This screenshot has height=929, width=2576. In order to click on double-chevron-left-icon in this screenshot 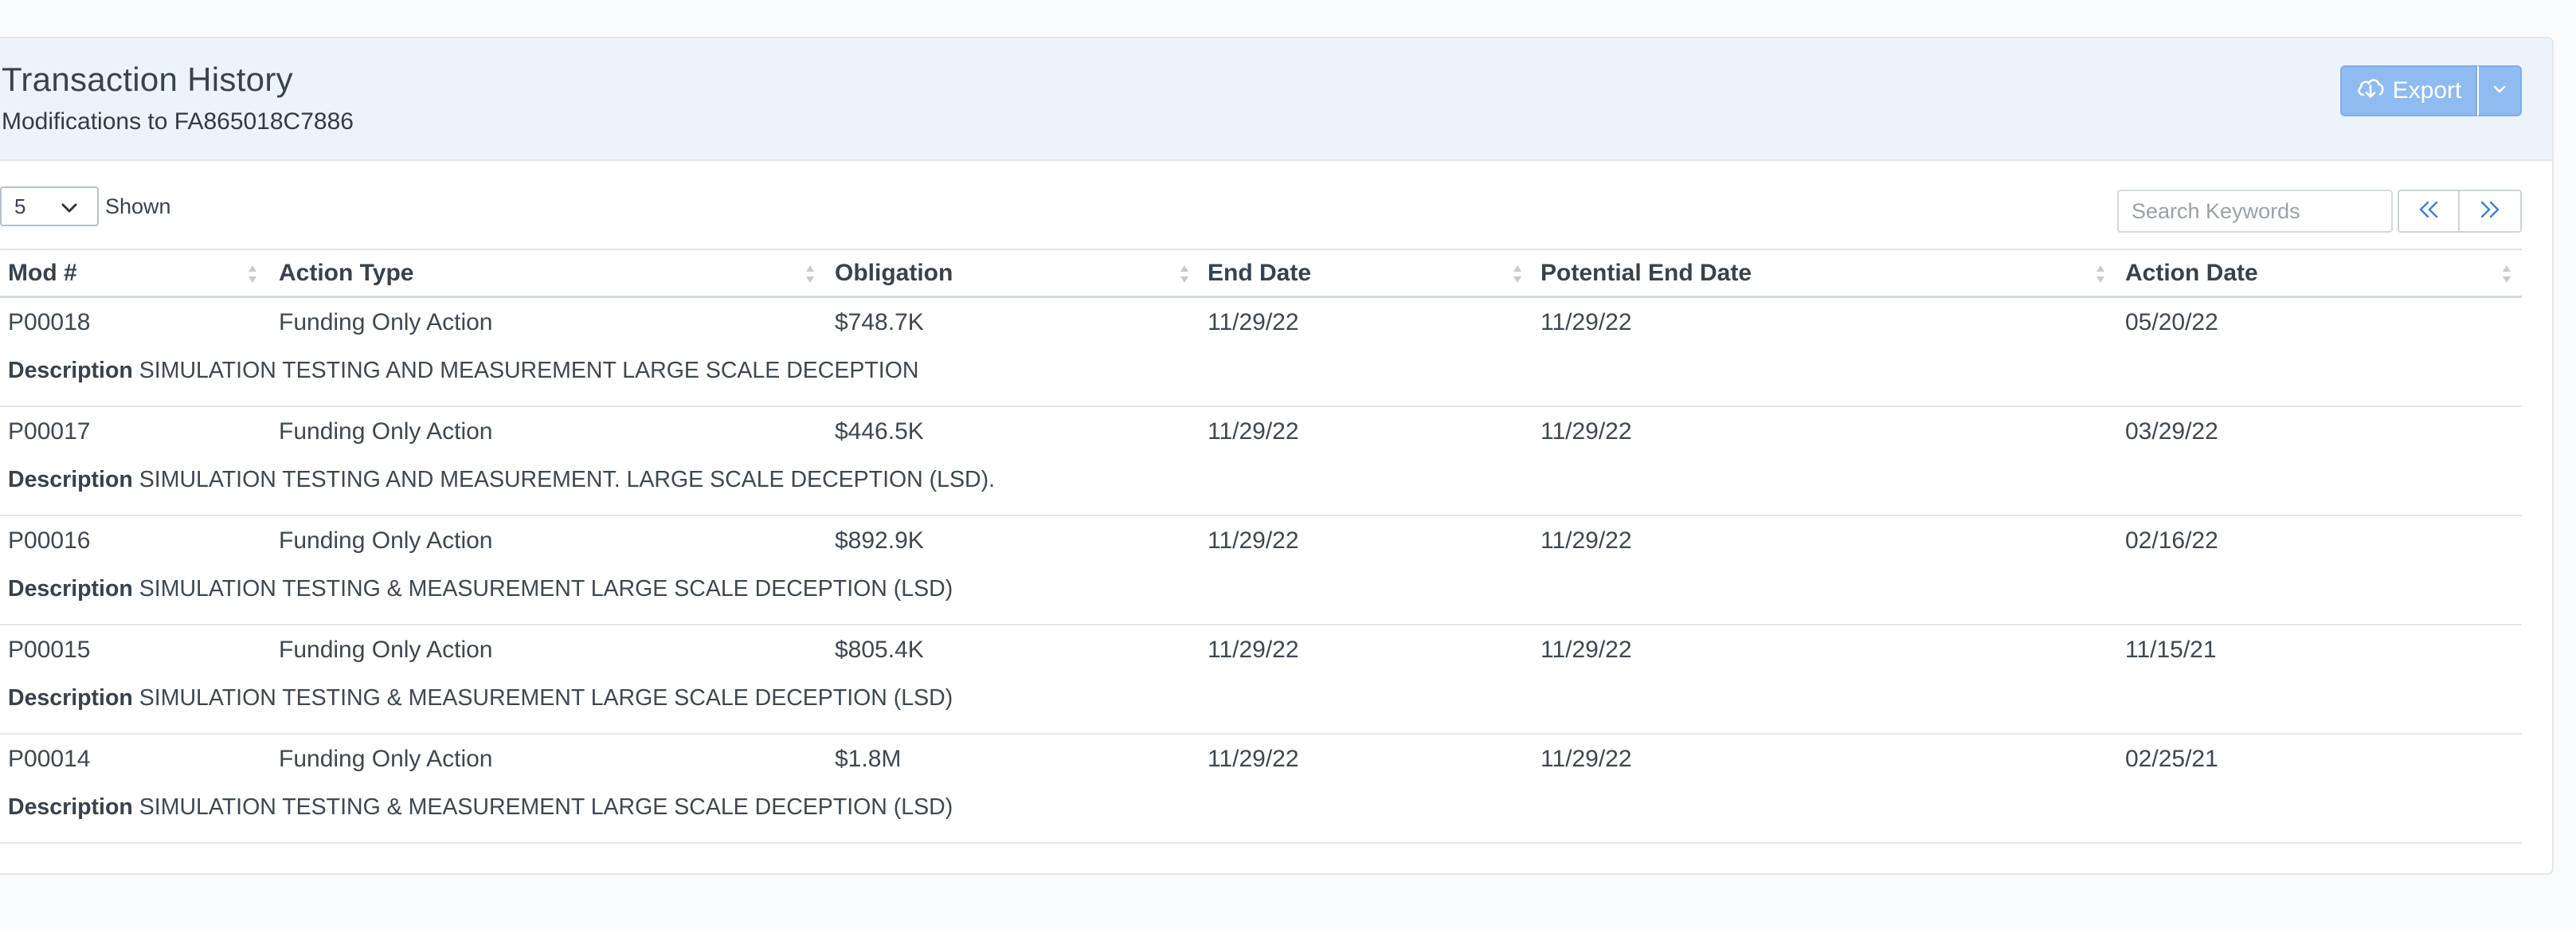, I will do `click(2429, 212)`.